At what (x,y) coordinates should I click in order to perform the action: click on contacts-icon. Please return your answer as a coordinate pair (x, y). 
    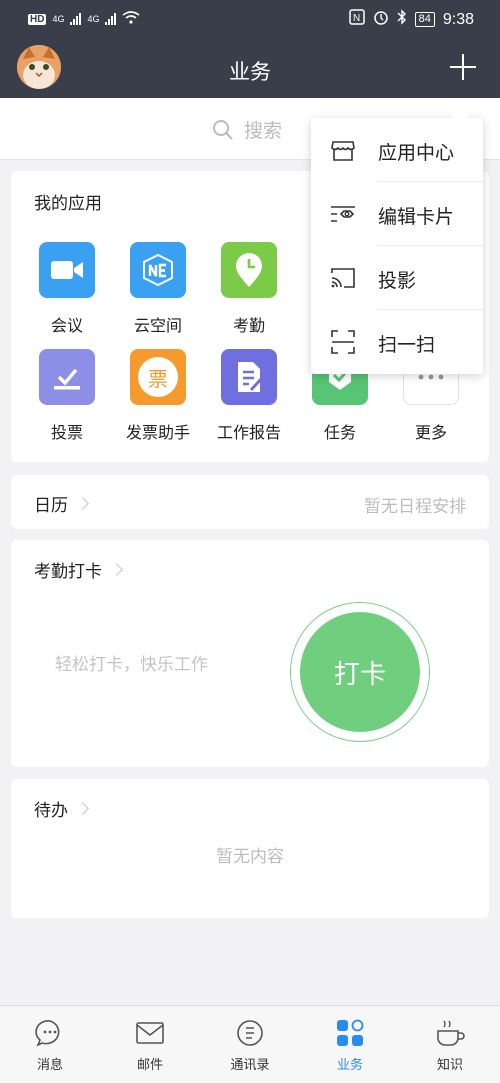
    Looking at the image, I should click on (250, 1033).